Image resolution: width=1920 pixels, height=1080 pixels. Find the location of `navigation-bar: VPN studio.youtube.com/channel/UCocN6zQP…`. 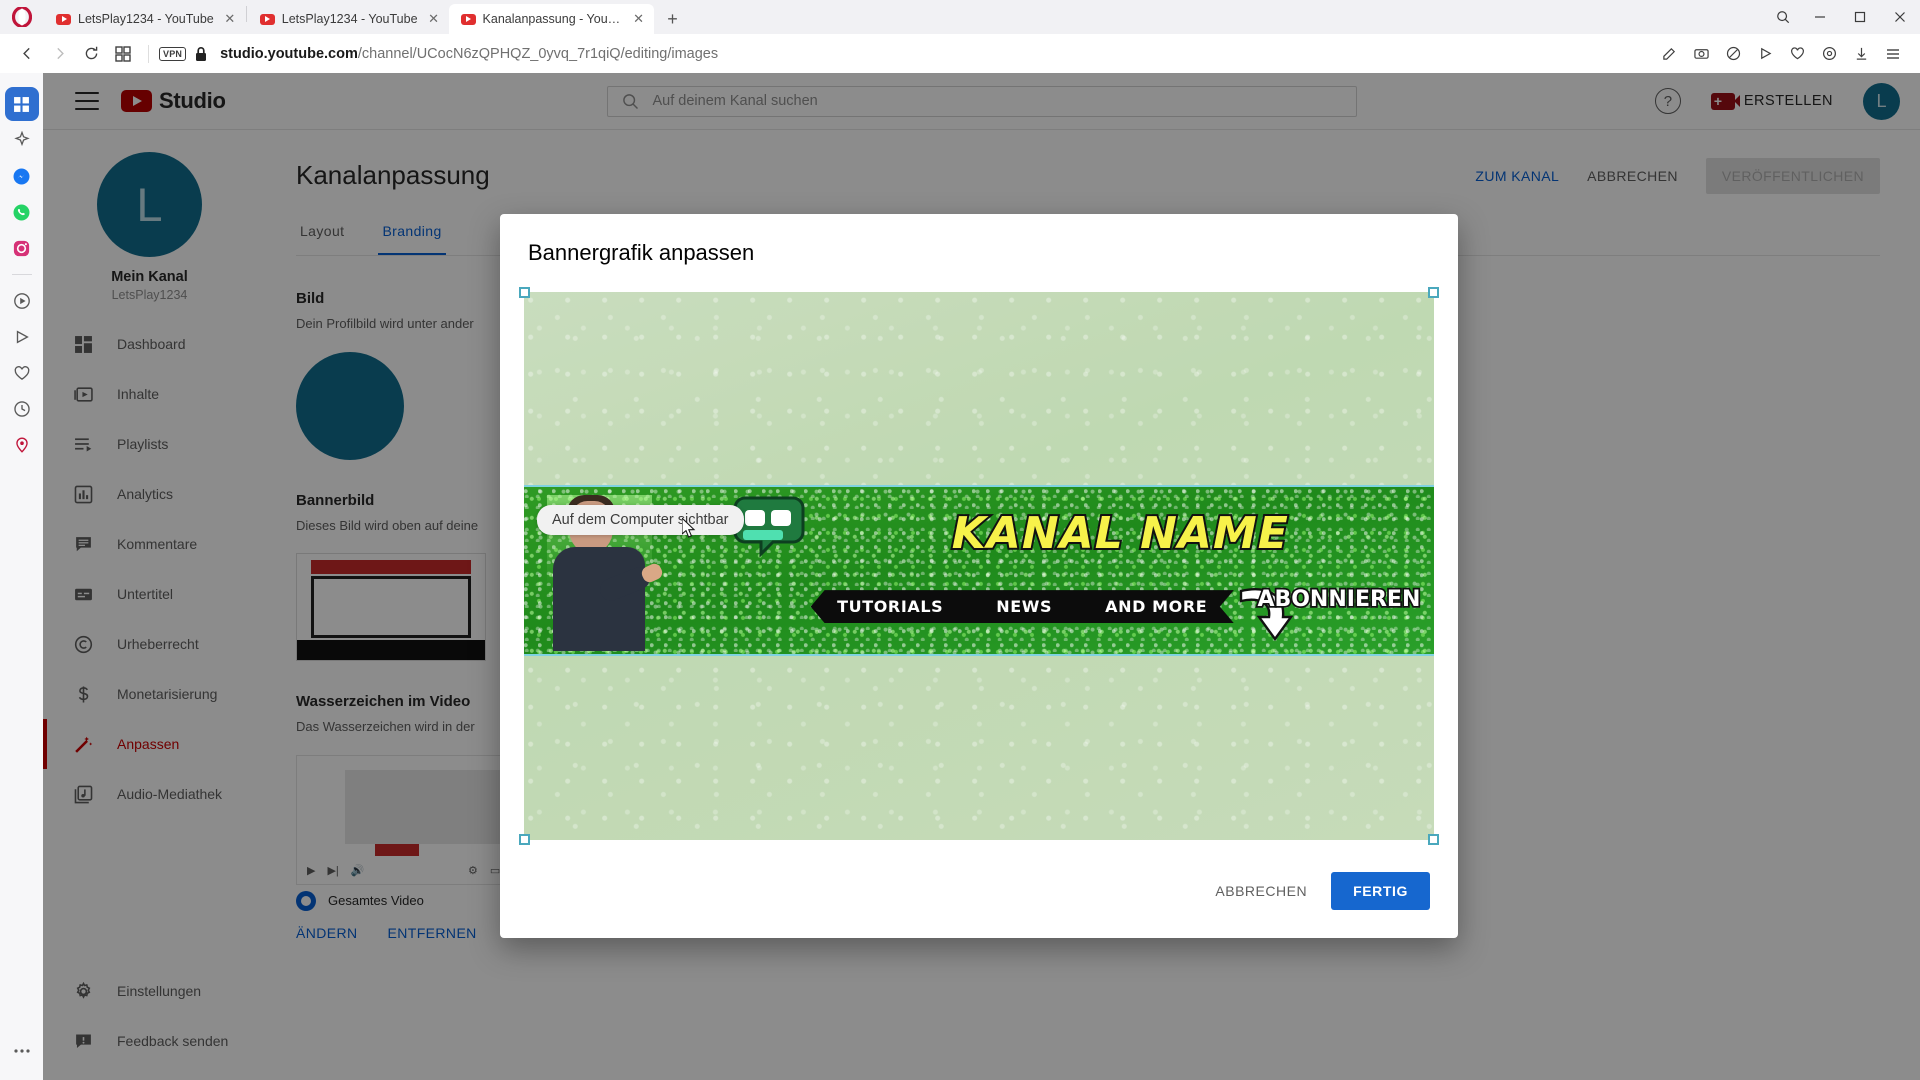

navigation-bar: VPN studio.youtube.com/channel/UCocN6zQP… is located at coordinates (960, 53).